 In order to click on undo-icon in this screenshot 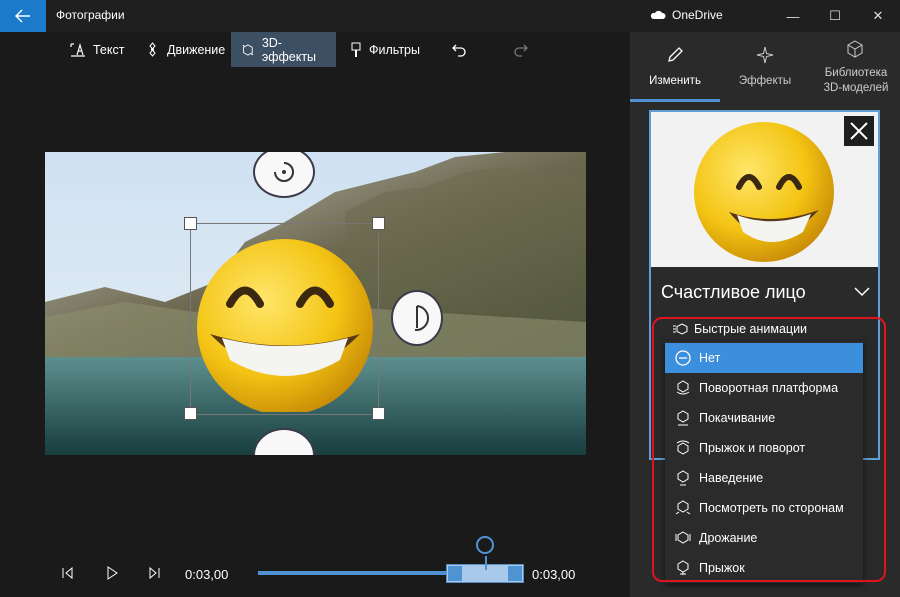, I will do `click(459, 50)`.